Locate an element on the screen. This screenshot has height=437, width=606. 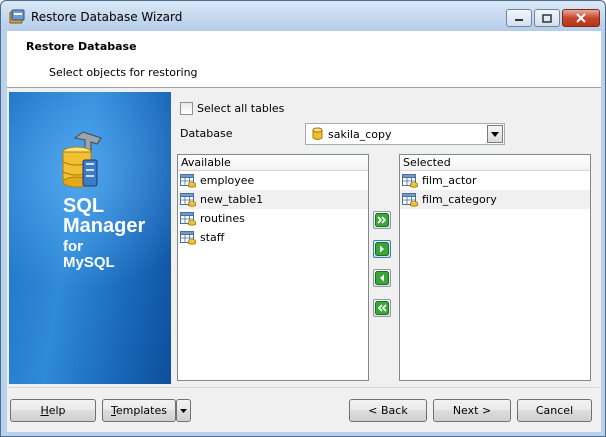
banner-text-manager: Manager is located at coordinates (104, 226).